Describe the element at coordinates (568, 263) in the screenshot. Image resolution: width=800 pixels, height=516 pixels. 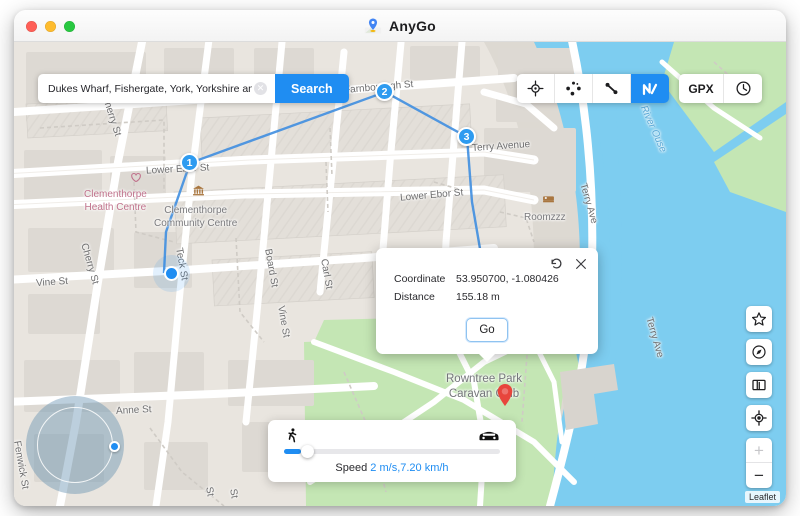
I see `popup-actions` at that location.